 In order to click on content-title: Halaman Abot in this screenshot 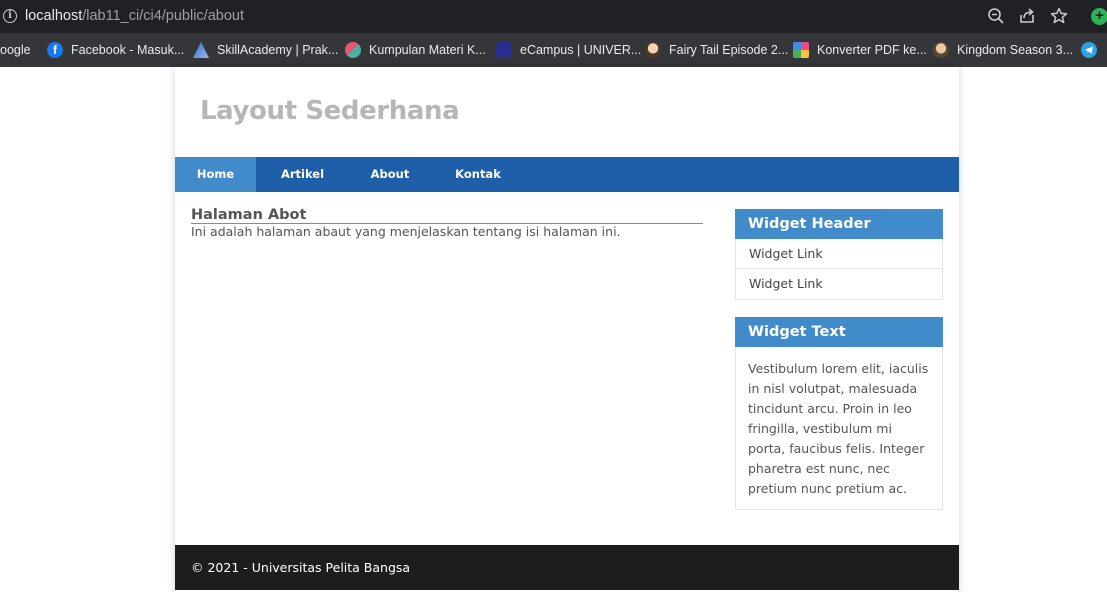, I will do `click(447, 215)`.